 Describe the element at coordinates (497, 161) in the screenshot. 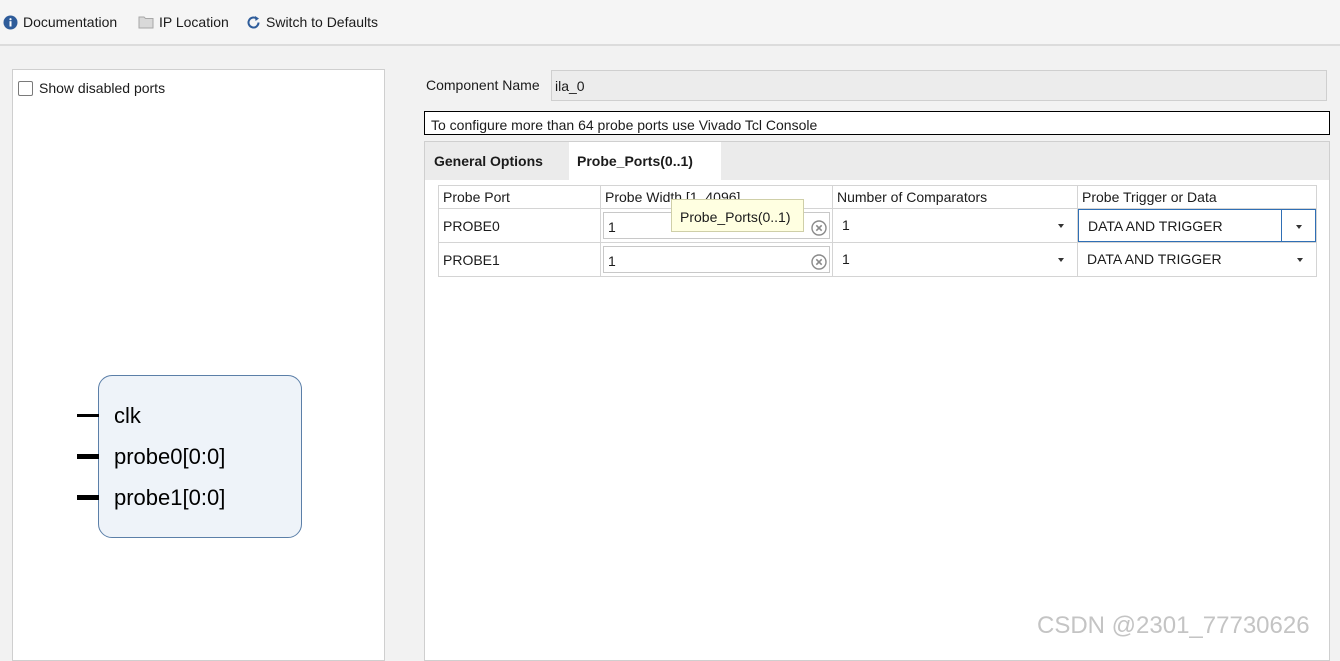

I see `tab-general-options: General Options` at that location.